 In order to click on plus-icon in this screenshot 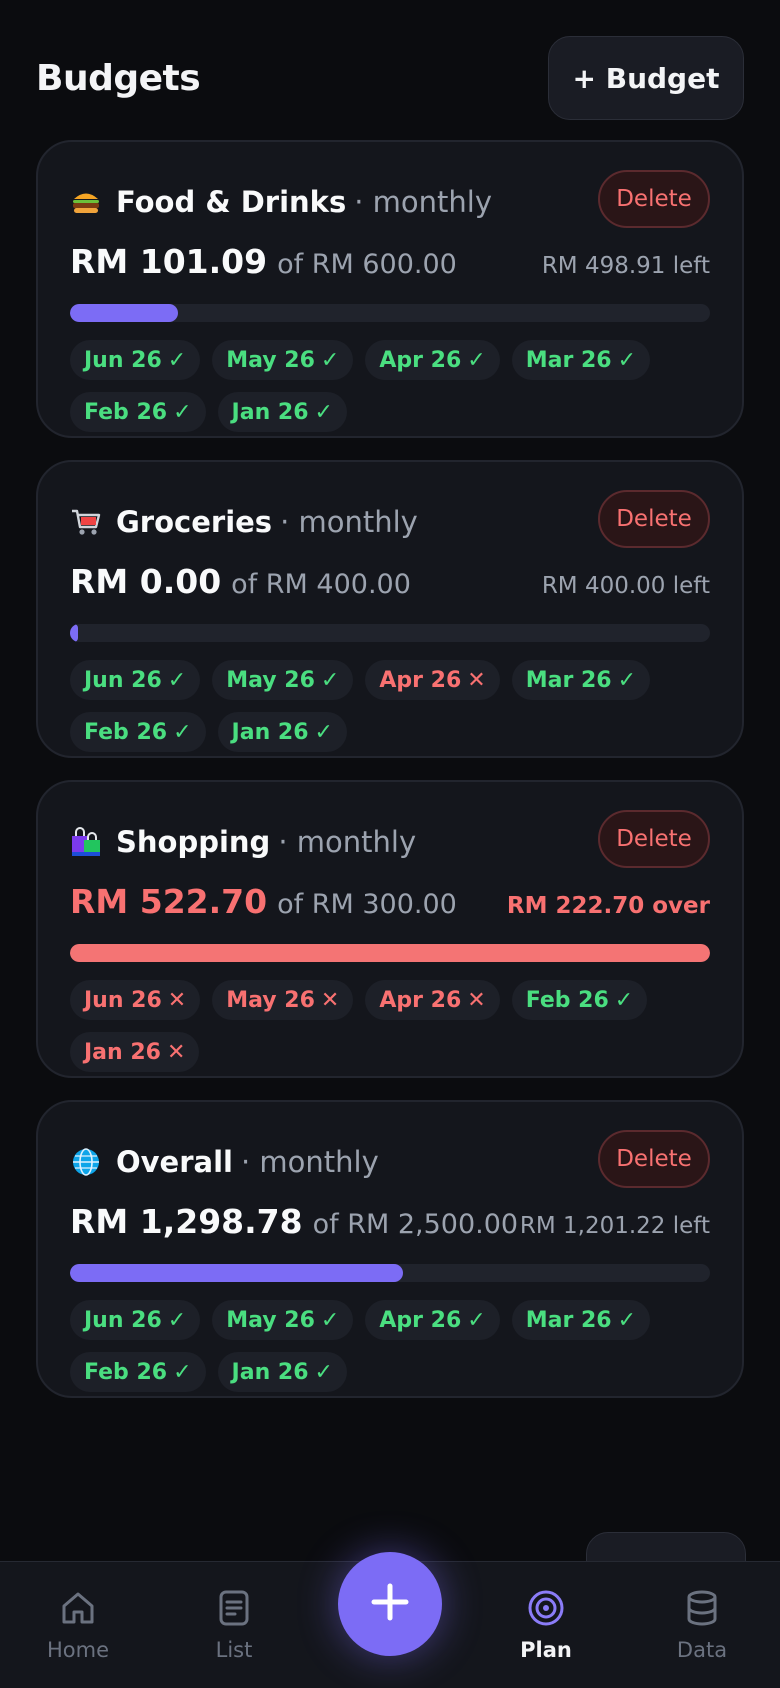, I will do `click(390, 1604)`.